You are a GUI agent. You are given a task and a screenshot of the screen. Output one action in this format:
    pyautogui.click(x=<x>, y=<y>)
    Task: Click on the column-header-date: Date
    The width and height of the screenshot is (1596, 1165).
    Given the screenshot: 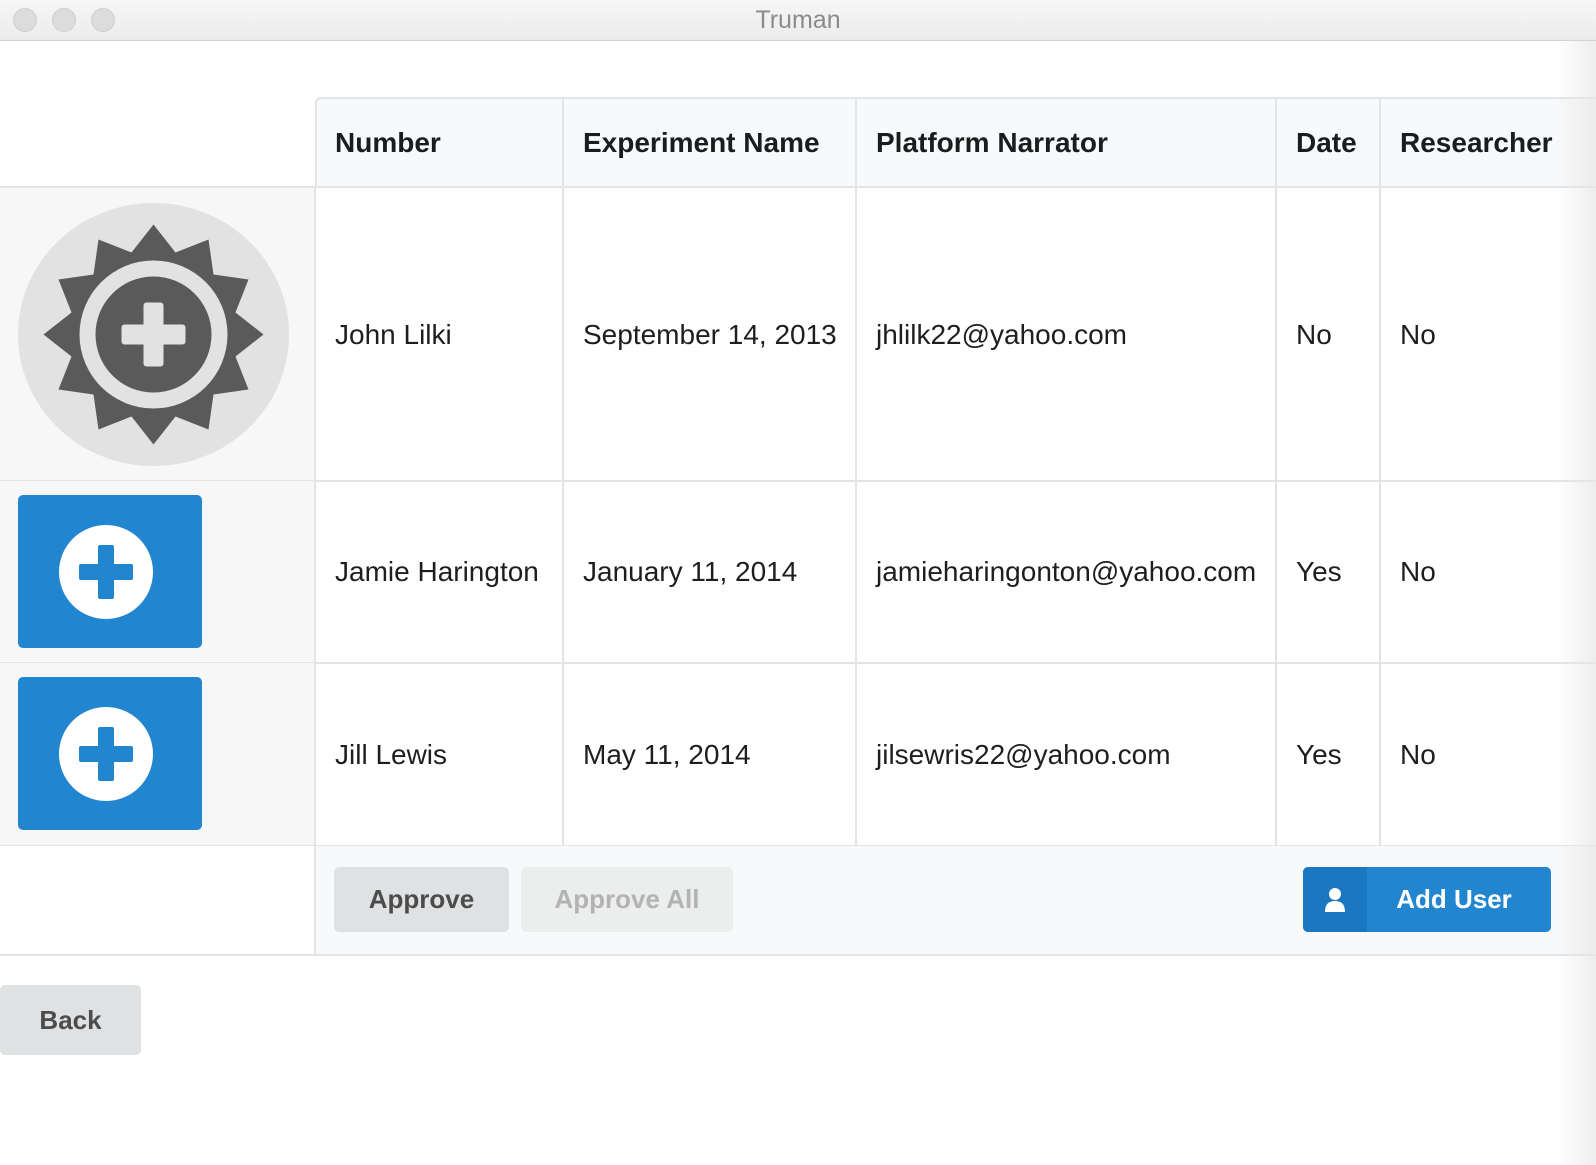 What is the action you would take?
    pyautogui.click(x=1329, y=142)
    